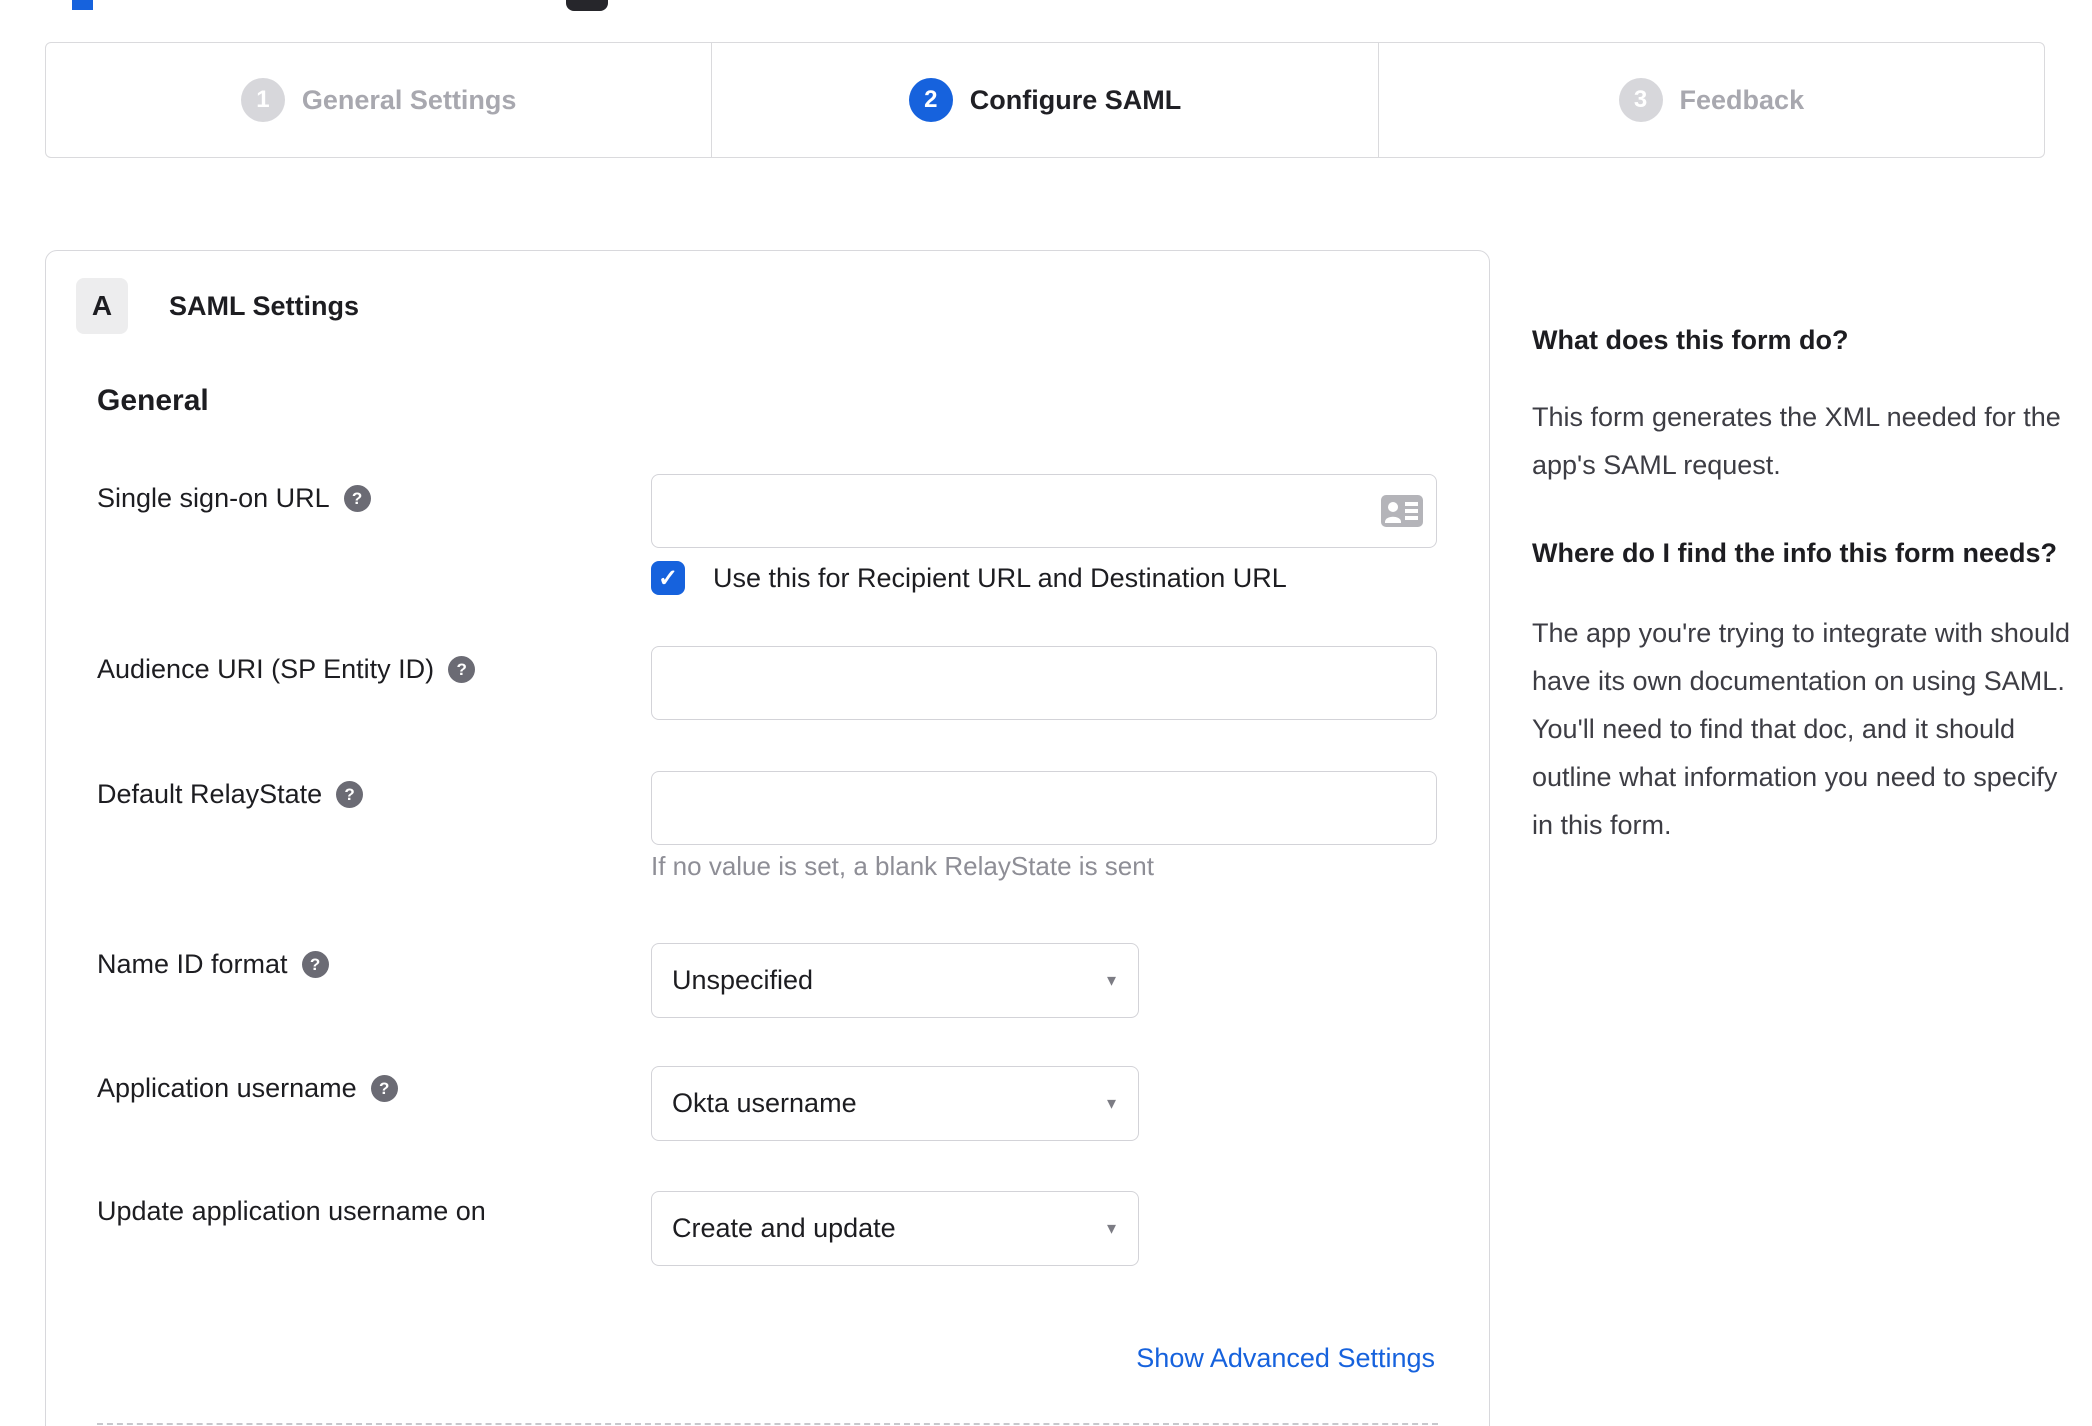 The height and width of the screenshot is (1426, 2092). Describe the element at coordinates (266, 669) in the screenshot. I see `audience-uri-label: Audience URI (SP Entity ID)` at that location.